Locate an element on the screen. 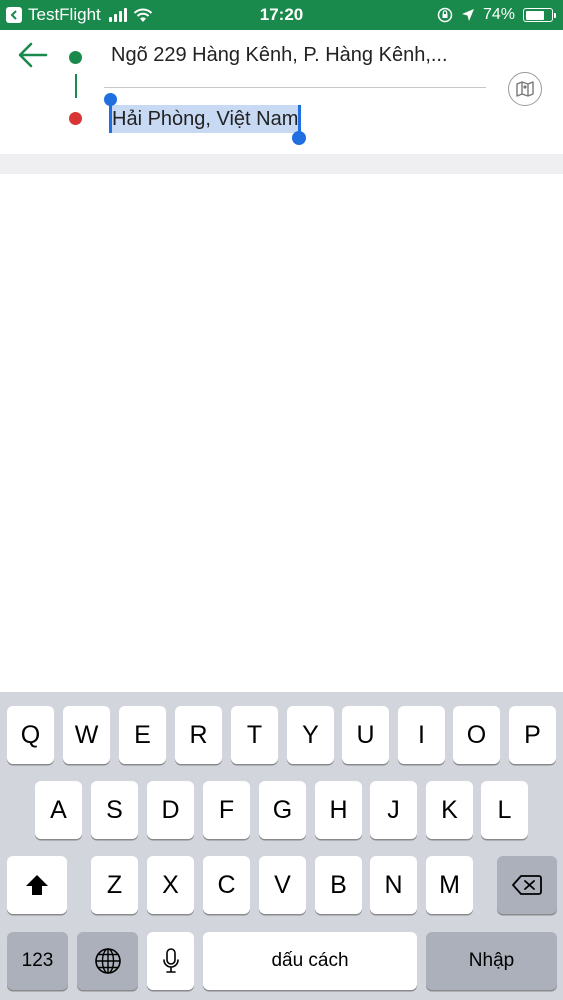 This screenshot has width=563, height=1000. key-e: E is located at coordinates (142, 735).